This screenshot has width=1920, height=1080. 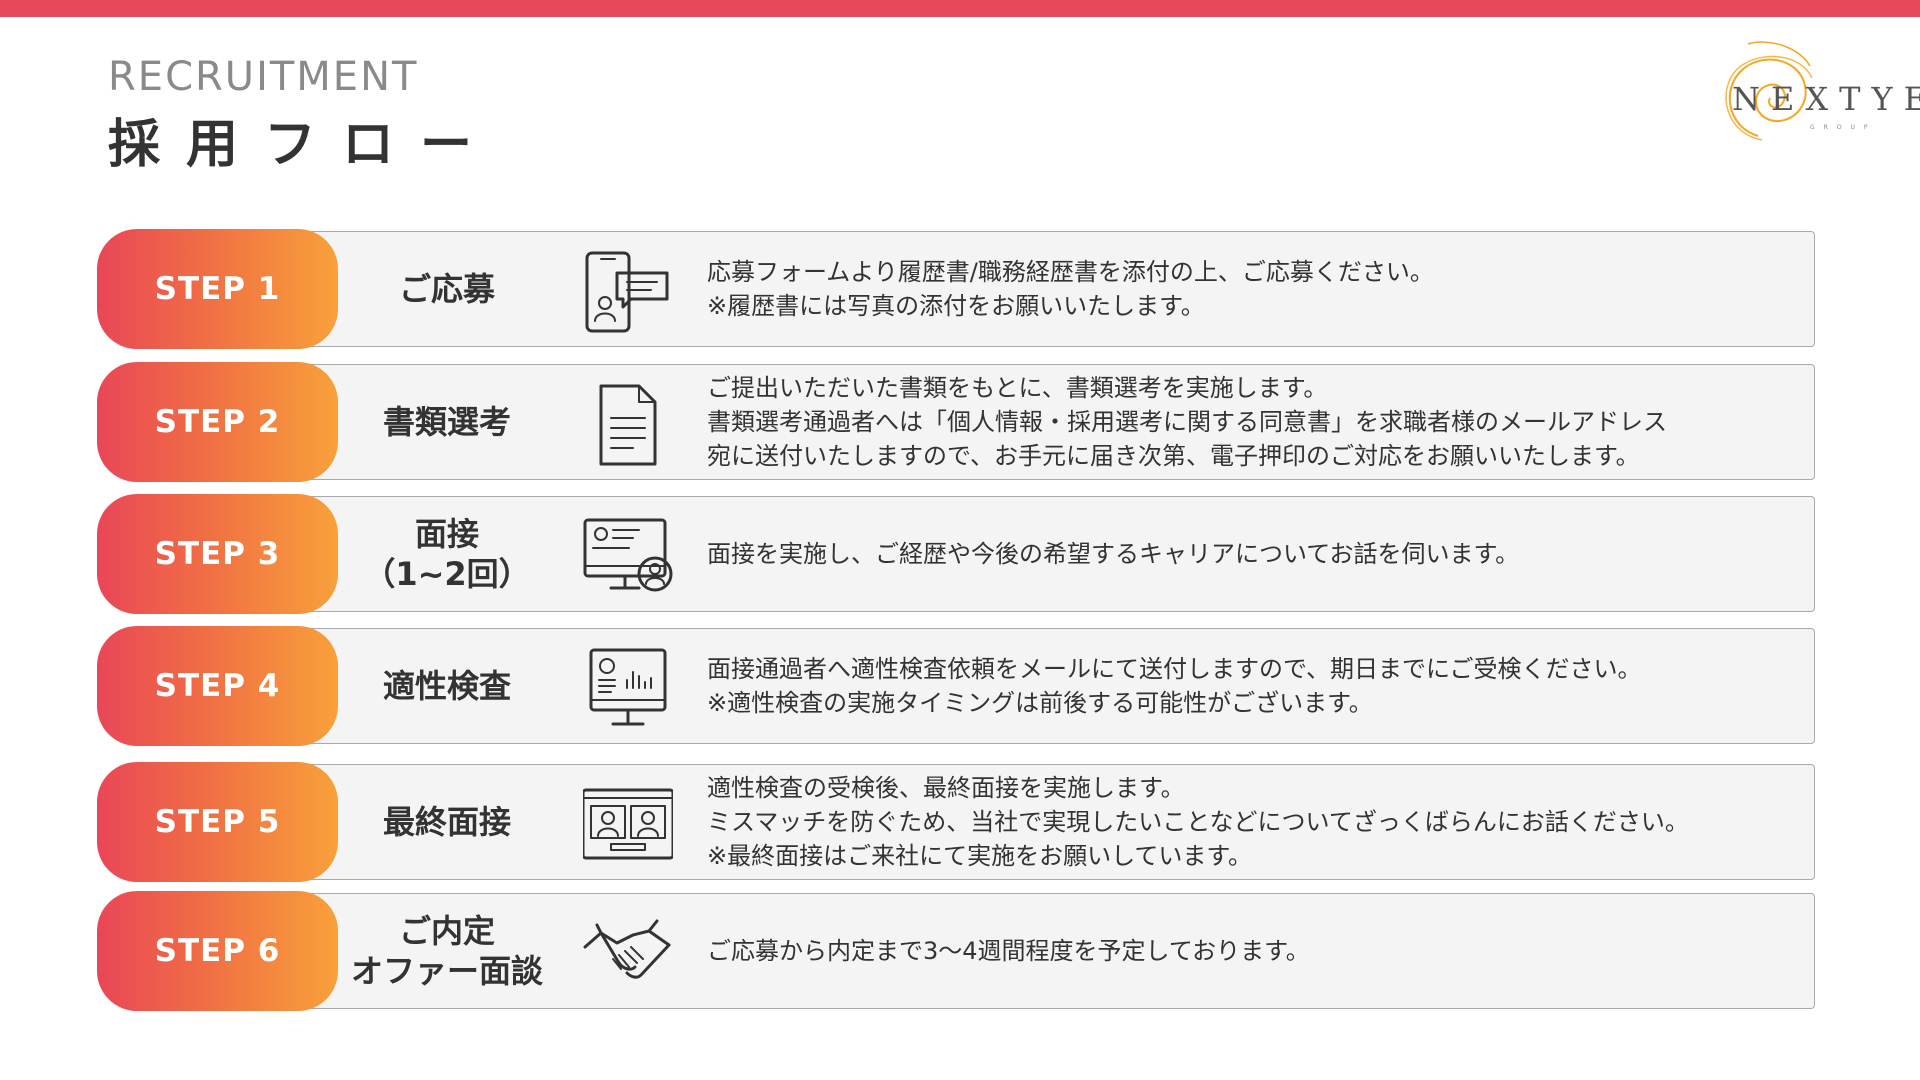 I want to click on step-name: 書類選考, so click(x=447, y=422).